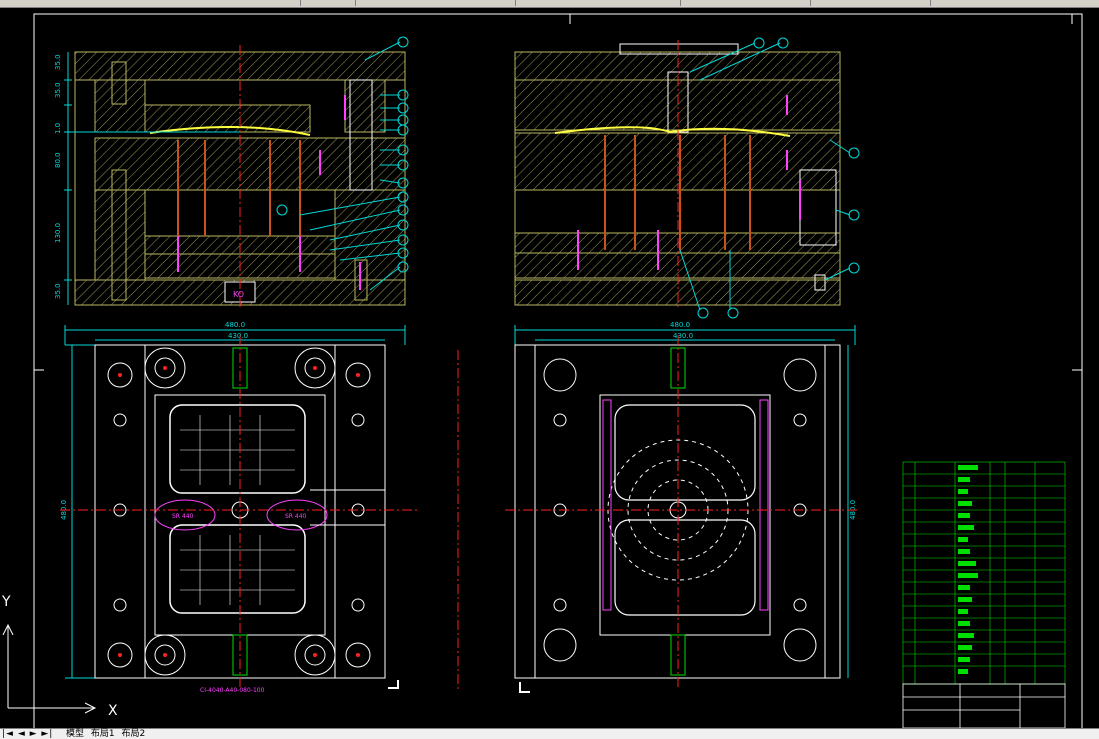 This screenshot has width=1099, height=739. Describe the element at coordinates (680, 325) in the screenshot. I see `dim-width-outer-right: 480.0` at that location.